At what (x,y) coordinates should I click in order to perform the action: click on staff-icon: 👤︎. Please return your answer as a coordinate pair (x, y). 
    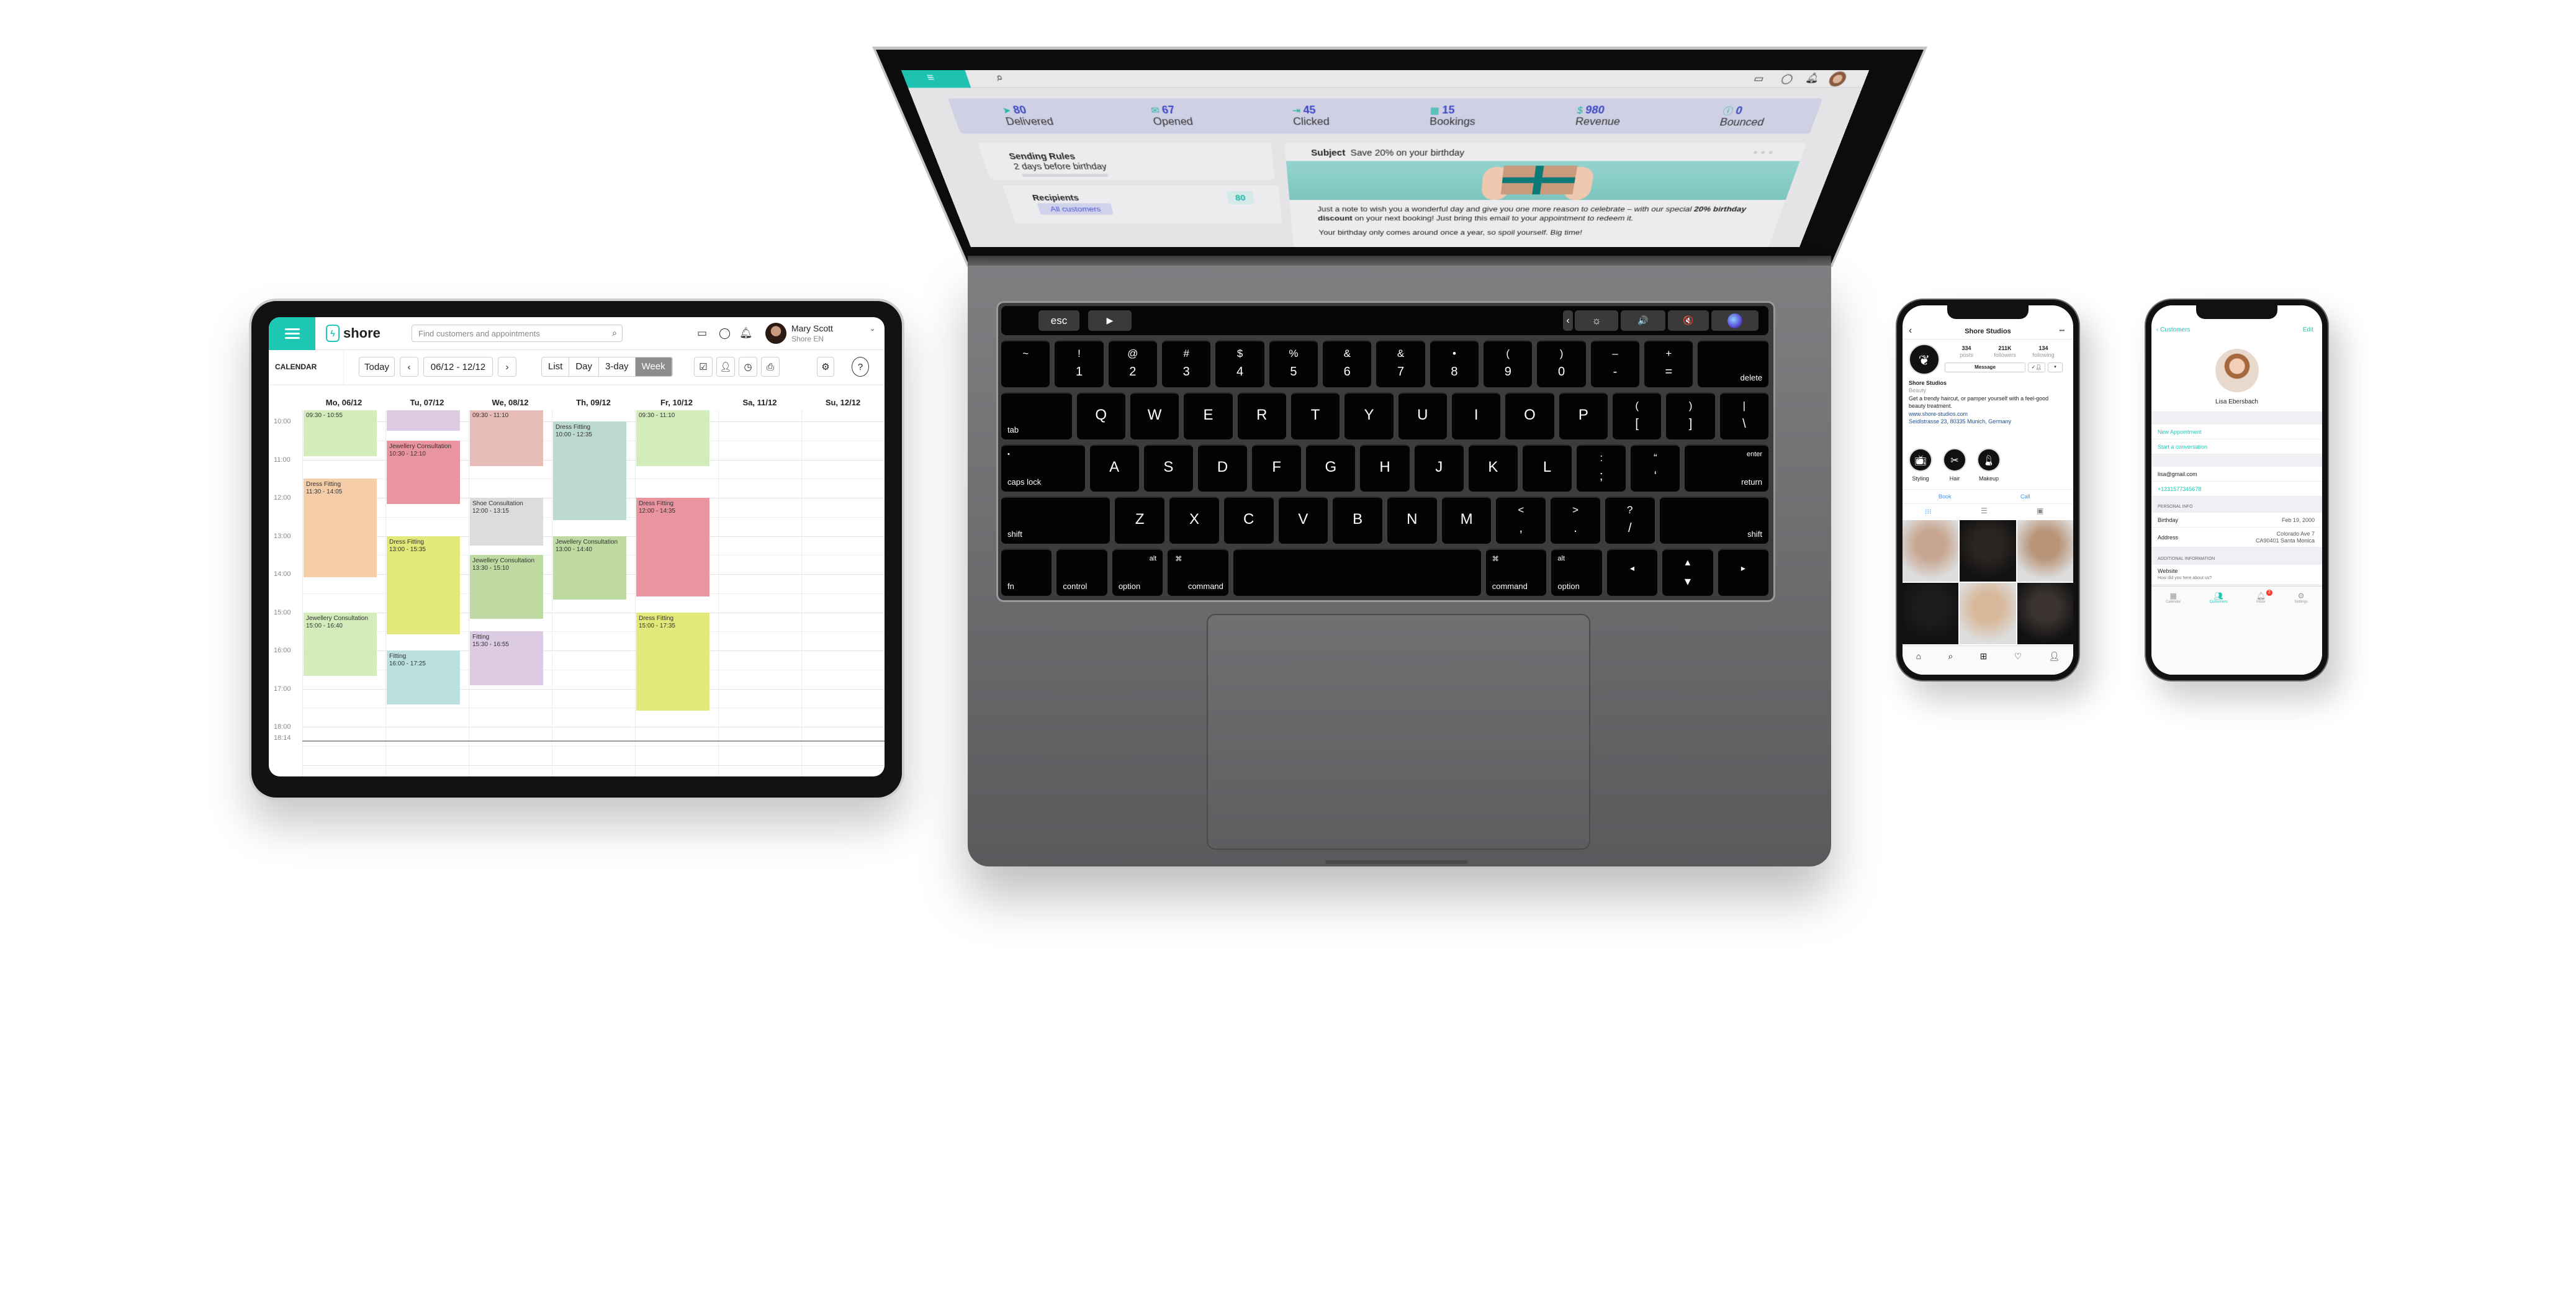
    Looking at the image, I should click on (725, 367).